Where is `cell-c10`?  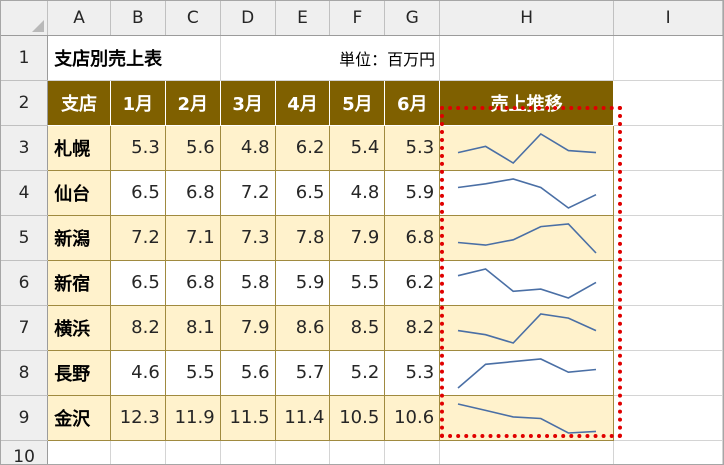
cell-c10 is located at coordinates (193, 452).